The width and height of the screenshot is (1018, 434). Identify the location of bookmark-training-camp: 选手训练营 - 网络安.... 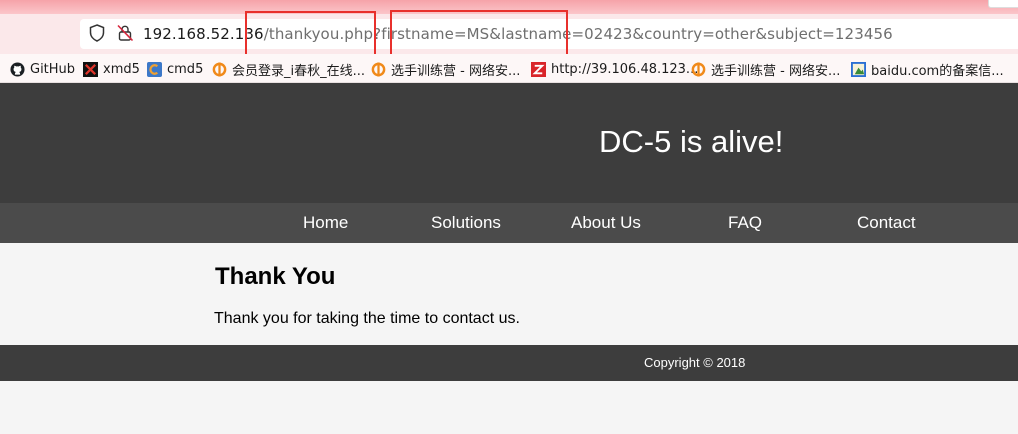
(446, 69).